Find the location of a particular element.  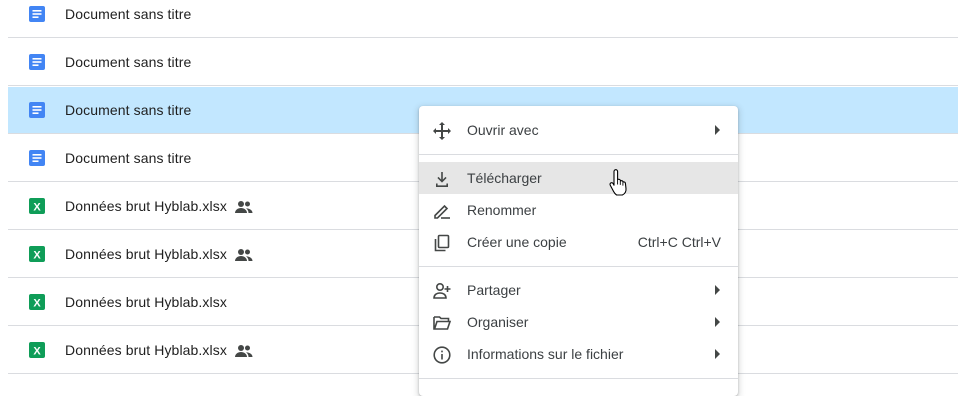

menu-shortcut: Ctrl+C Ctrl+V is located at coordinates (679, 242).